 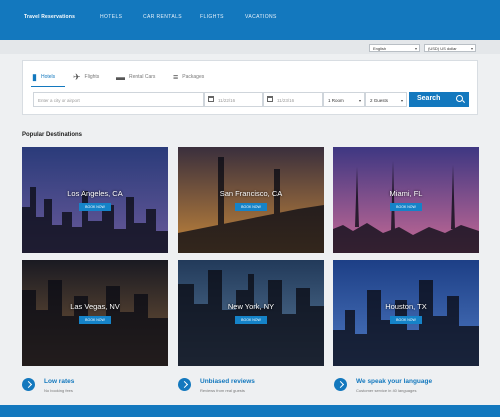 What do you see at coordinates (120, 76) in the screenshot?
I see `car-icon: ▬` at bounding box center [120, 76].